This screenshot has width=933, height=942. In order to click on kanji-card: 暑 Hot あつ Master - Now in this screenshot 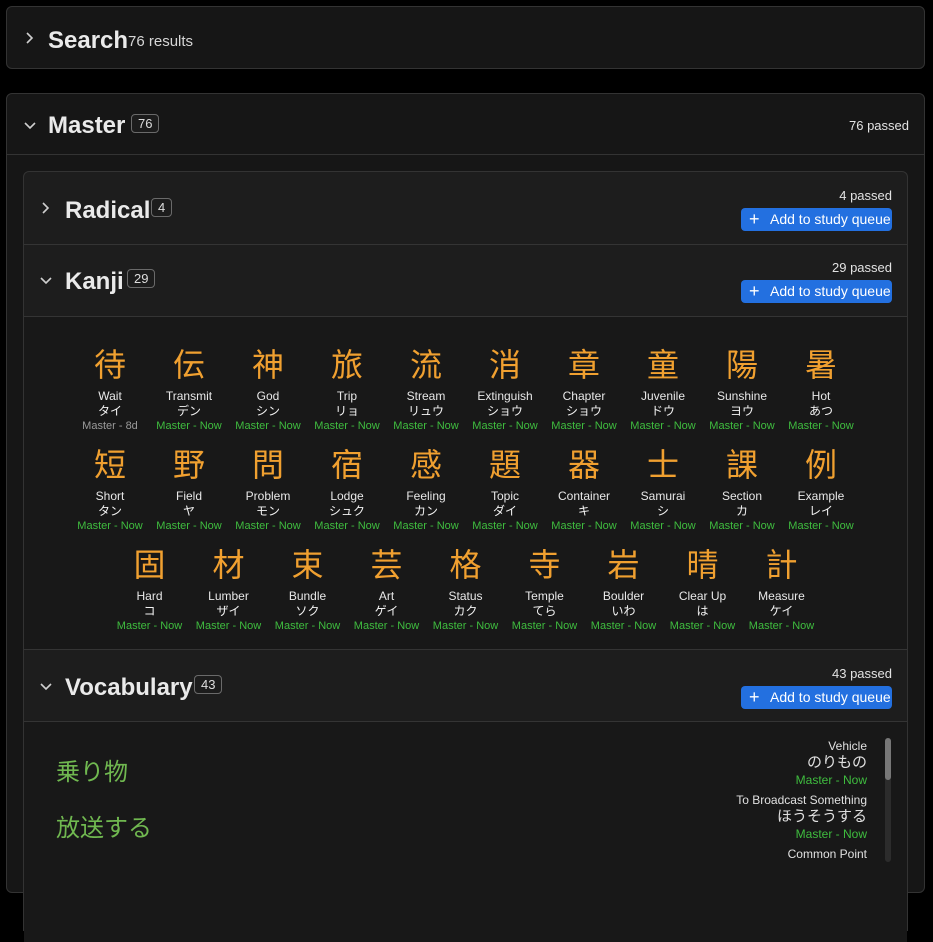, I will do `click(821, 390)`.